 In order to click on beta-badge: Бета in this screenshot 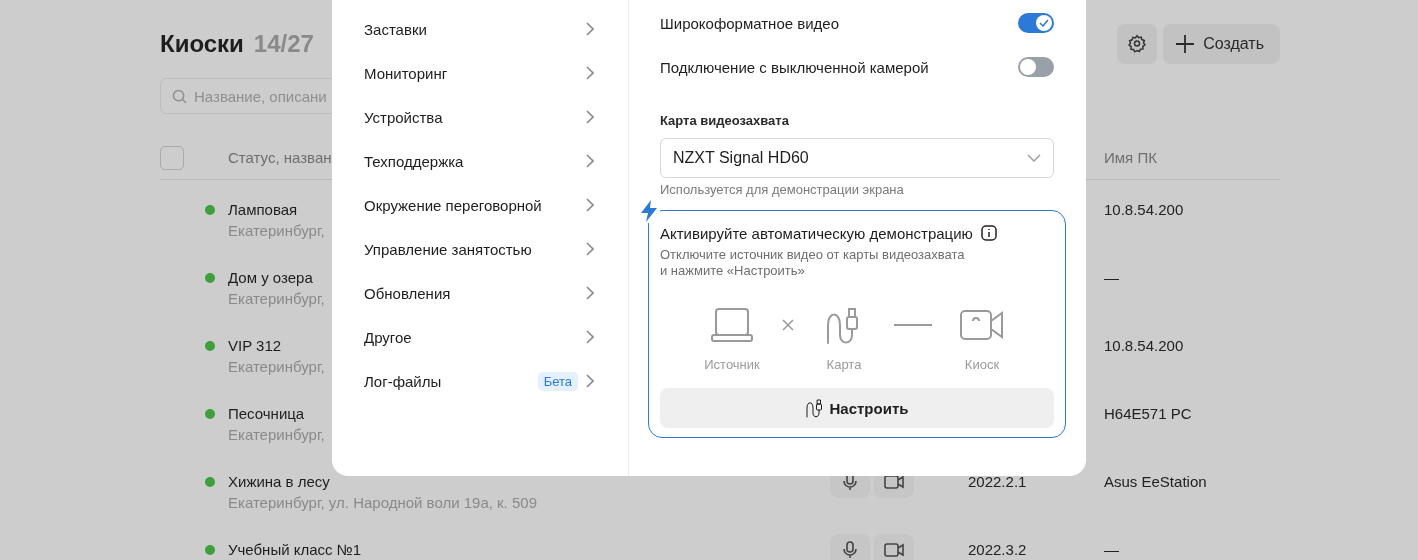, I will do `click(557, 381)`.